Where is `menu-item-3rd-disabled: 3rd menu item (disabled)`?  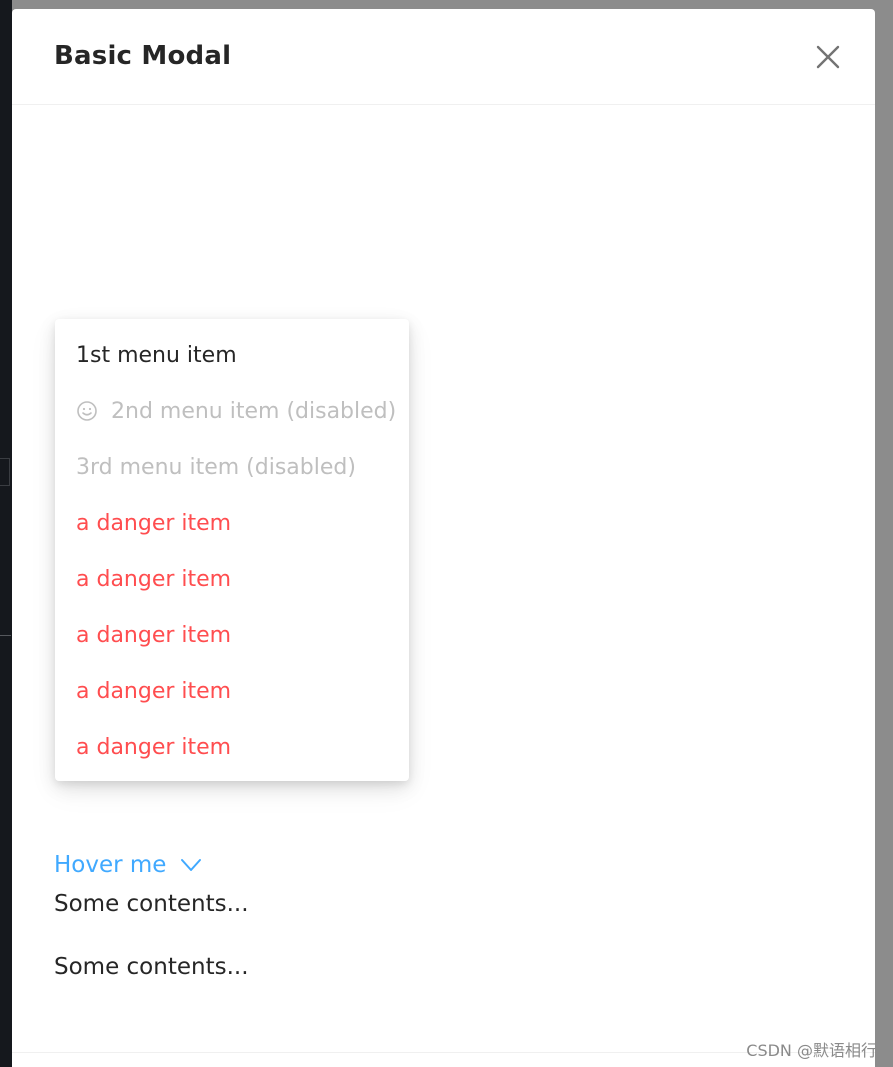 menu-item-3rd-disabled: 3rd menu item (disabled) is located at coordinates (232, 467).